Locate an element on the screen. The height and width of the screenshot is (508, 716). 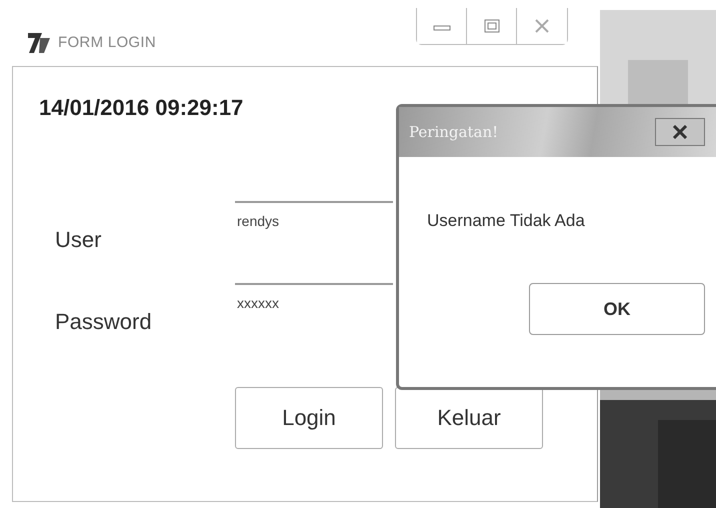
input-field: rendys is located at coordinates (314, 237).